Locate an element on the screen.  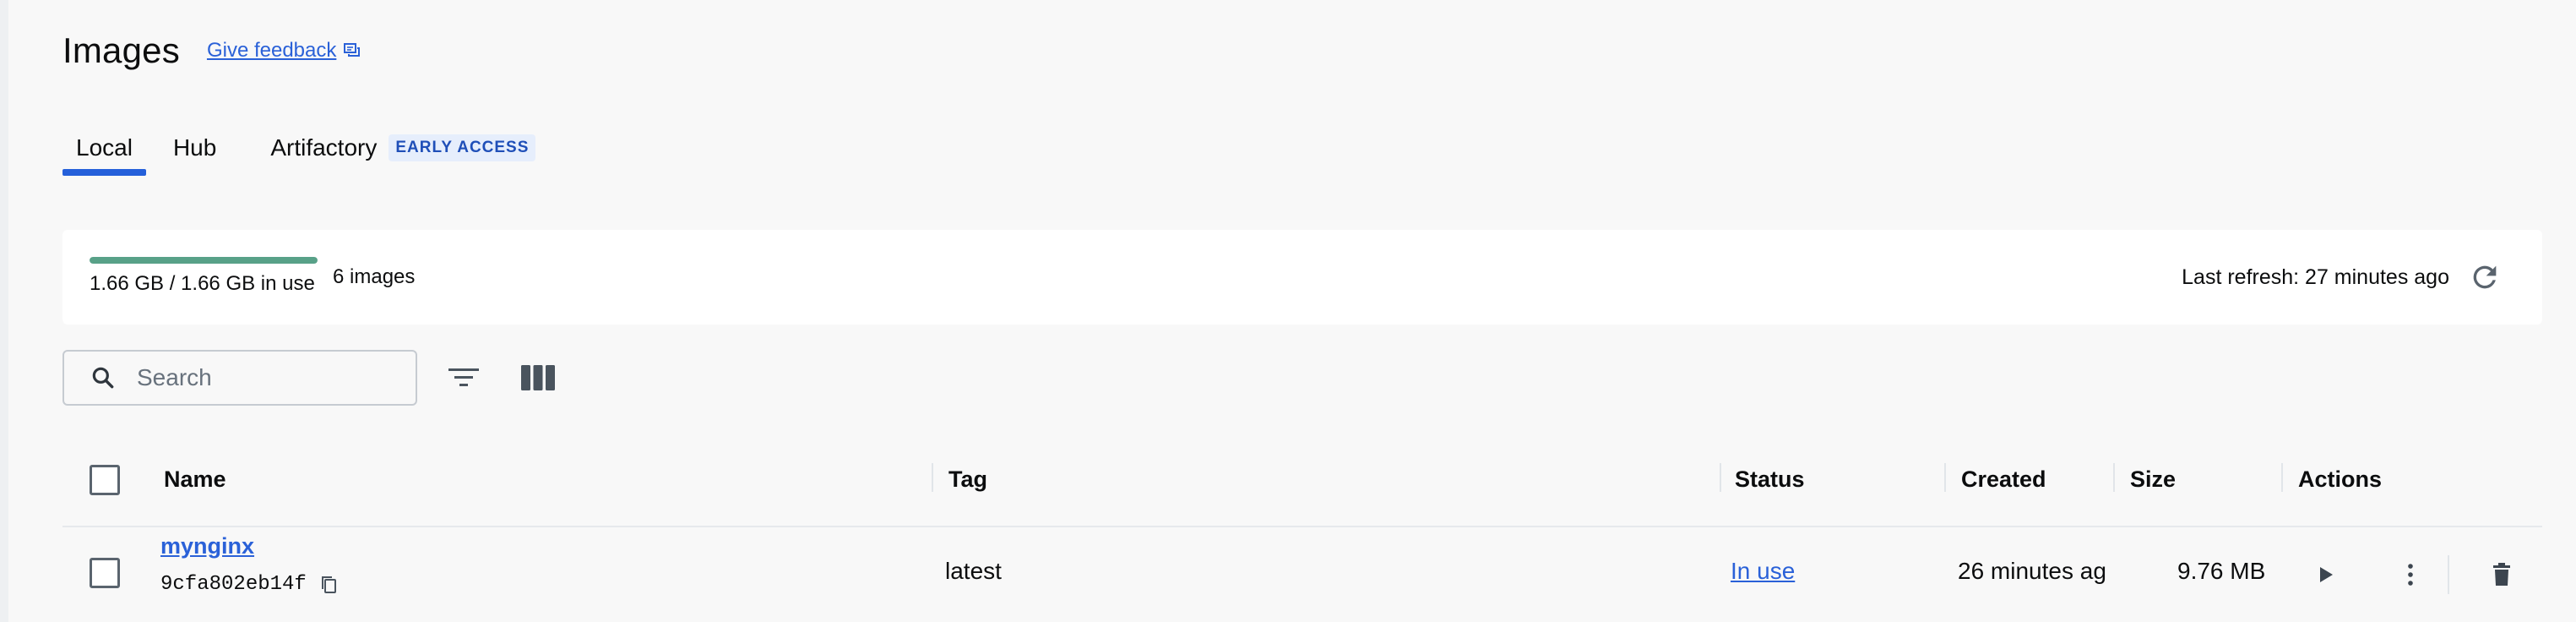
tab-artifactory: Artifactory EARLY ACCESS is located at coordinates (403, 151).